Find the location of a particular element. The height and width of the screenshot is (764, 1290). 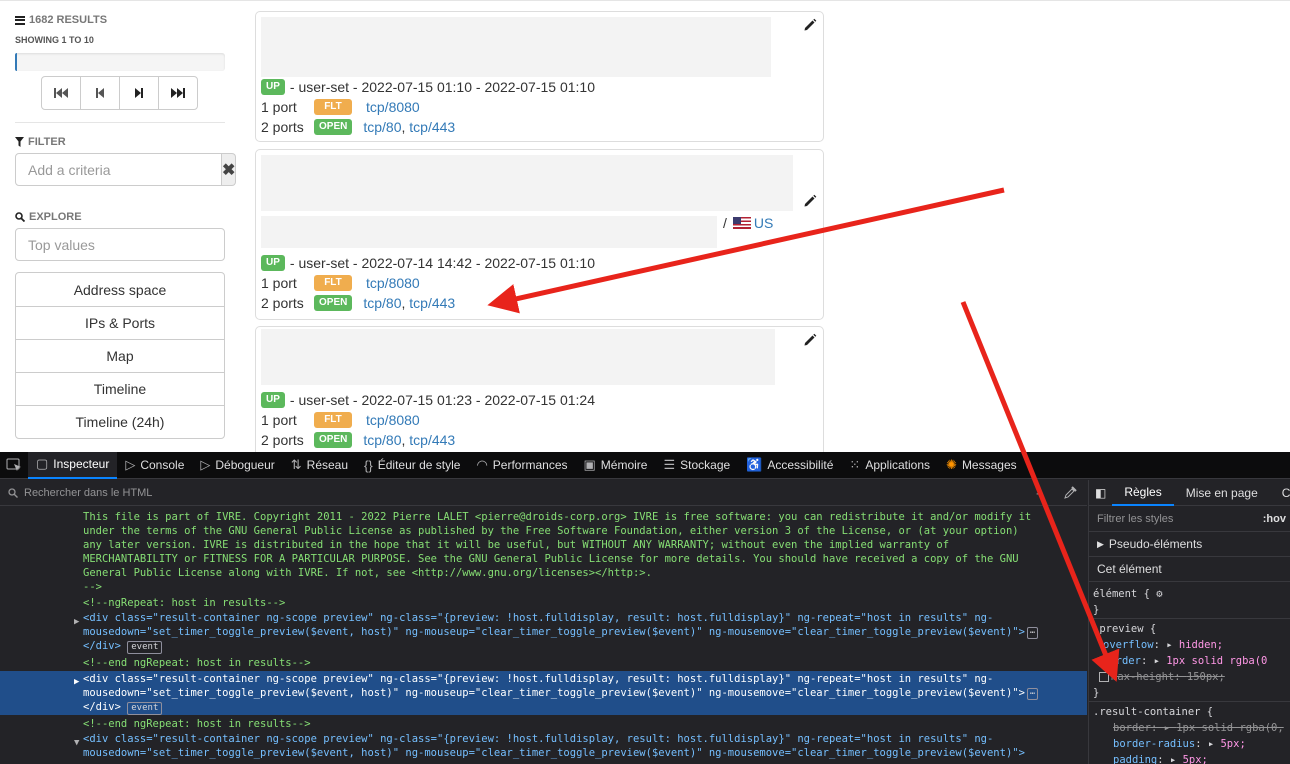

country-line: / US is located at coordinates (748, 223).